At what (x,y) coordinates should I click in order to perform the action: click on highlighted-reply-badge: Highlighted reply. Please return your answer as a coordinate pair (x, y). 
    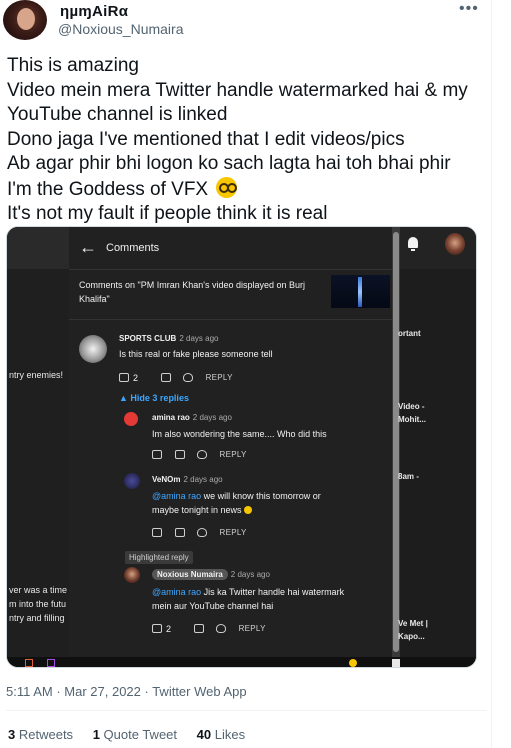
    Looking at the image, I should click on (159, 557).